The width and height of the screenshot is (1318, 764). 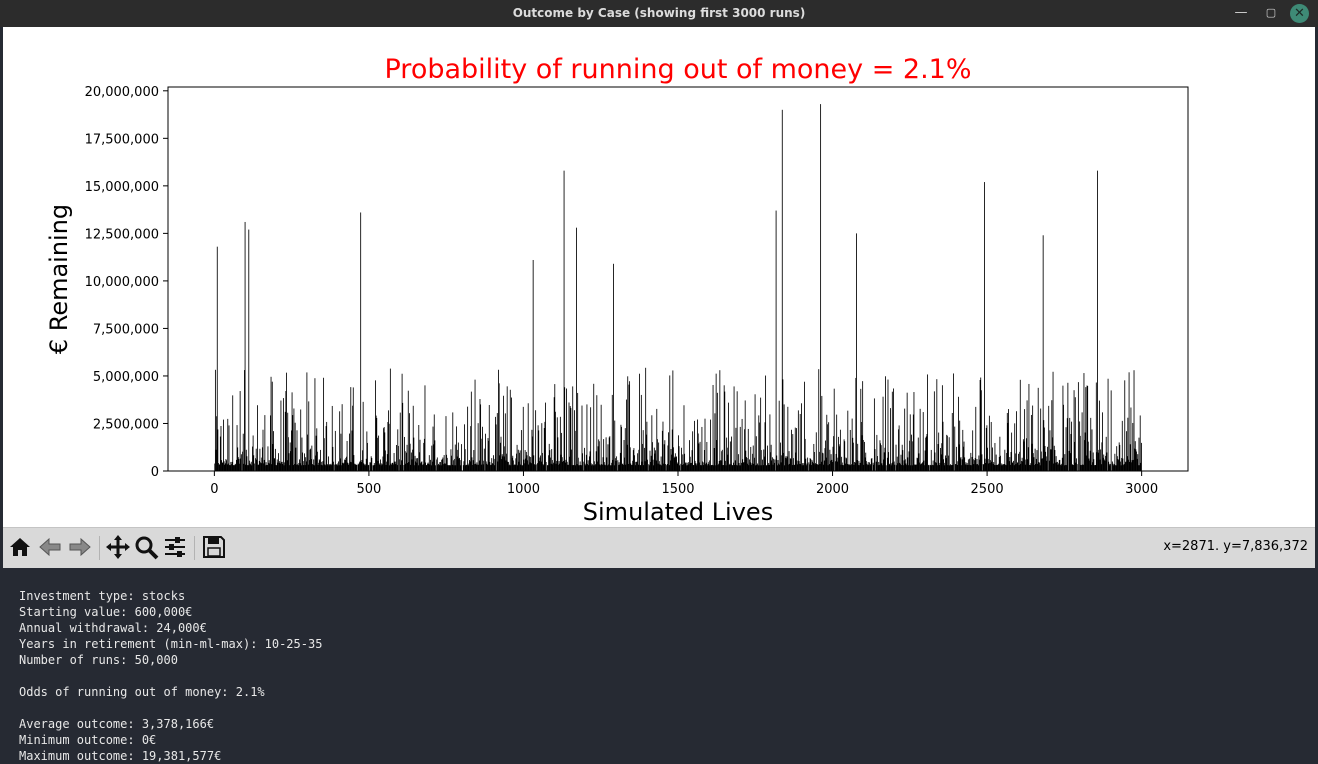 What do you see at coordinates (80, 547) in the screenshot?
I see `forward-button` at bounding box center [80, 547].